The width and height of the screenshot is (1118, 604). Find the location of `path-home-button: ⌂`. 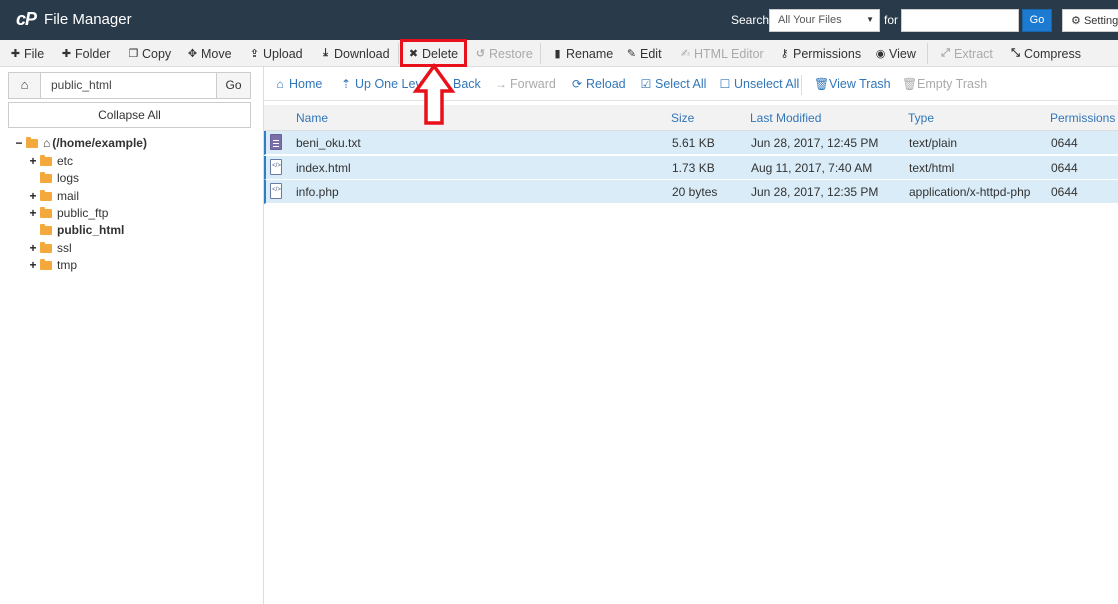

path-home-button: ⌂ is located at coordinates (24, 85).